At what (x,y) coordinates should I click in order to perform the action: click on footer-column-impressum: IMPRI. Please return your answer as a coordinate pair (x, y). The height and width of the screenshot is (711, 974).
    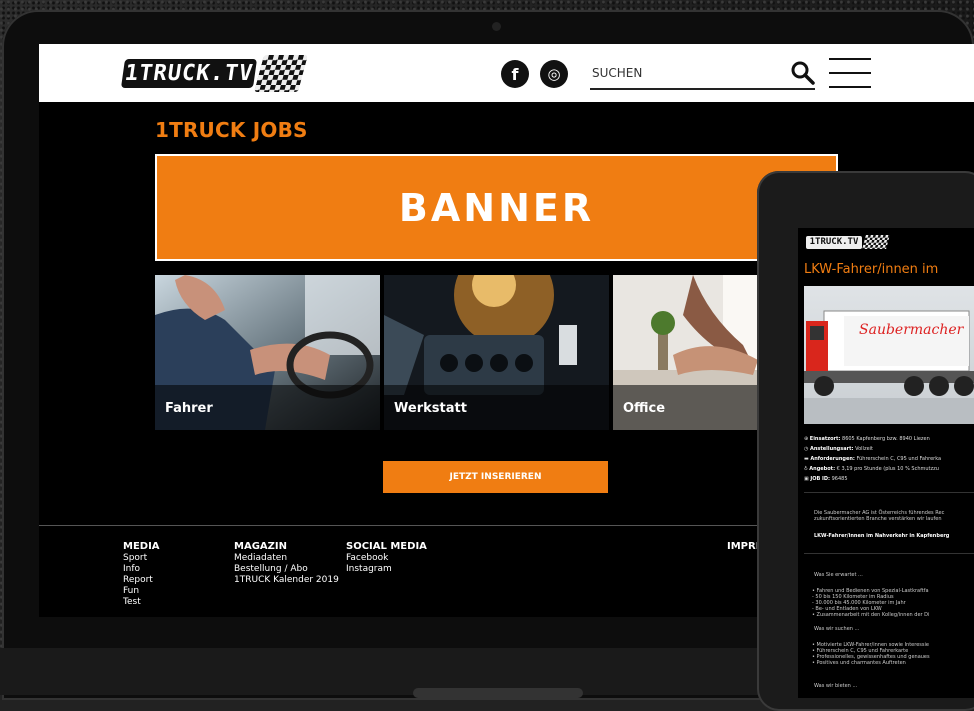
    Looking at the image, I should click on (743, 547).